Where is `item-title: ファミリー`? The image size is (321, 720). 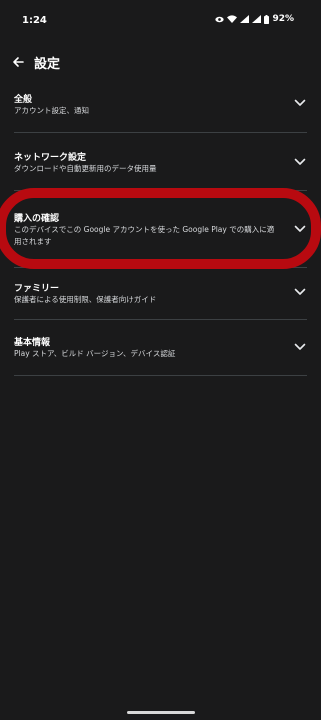
item-title: ファミリー is located at coordinates (37, 289).